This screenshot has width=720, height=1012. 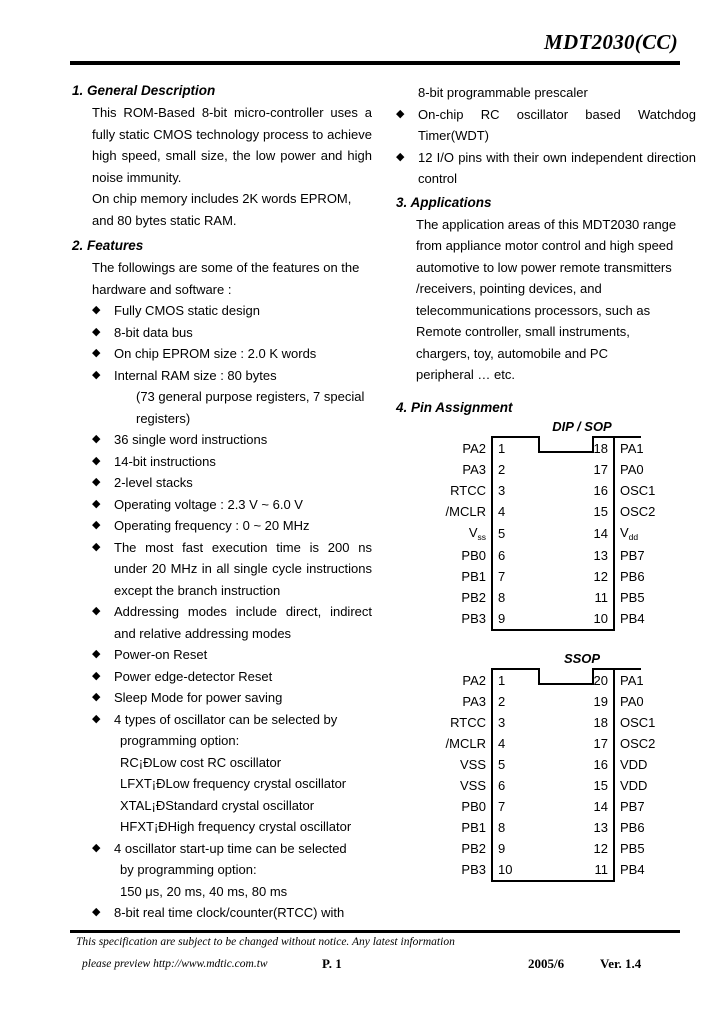 What do you see at coordinates (204, 891) in the screenshot?
I see `list-item-line: 150 μs, 20 ms, 40 ms, 80 ms` at bounding box center [204, 891].